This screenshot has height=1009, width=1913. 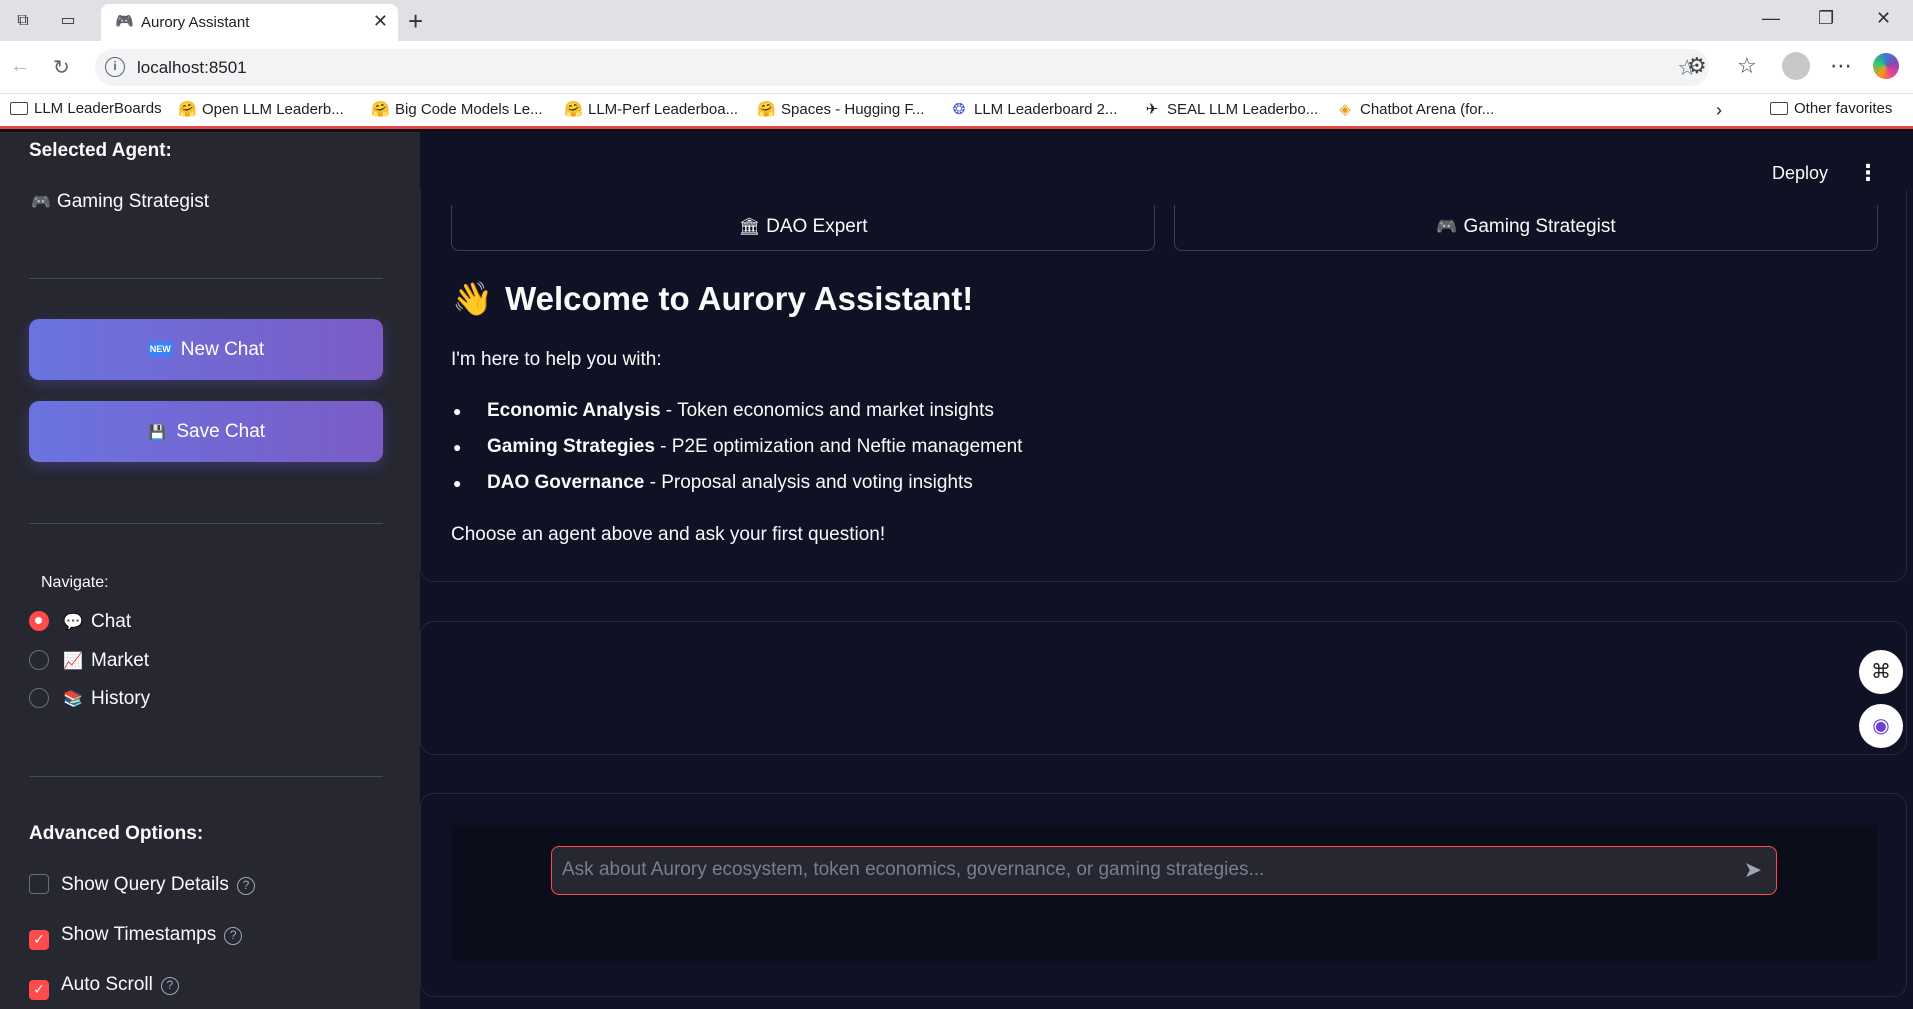 I want to click on chat-input, so click(x=1147, y=870).